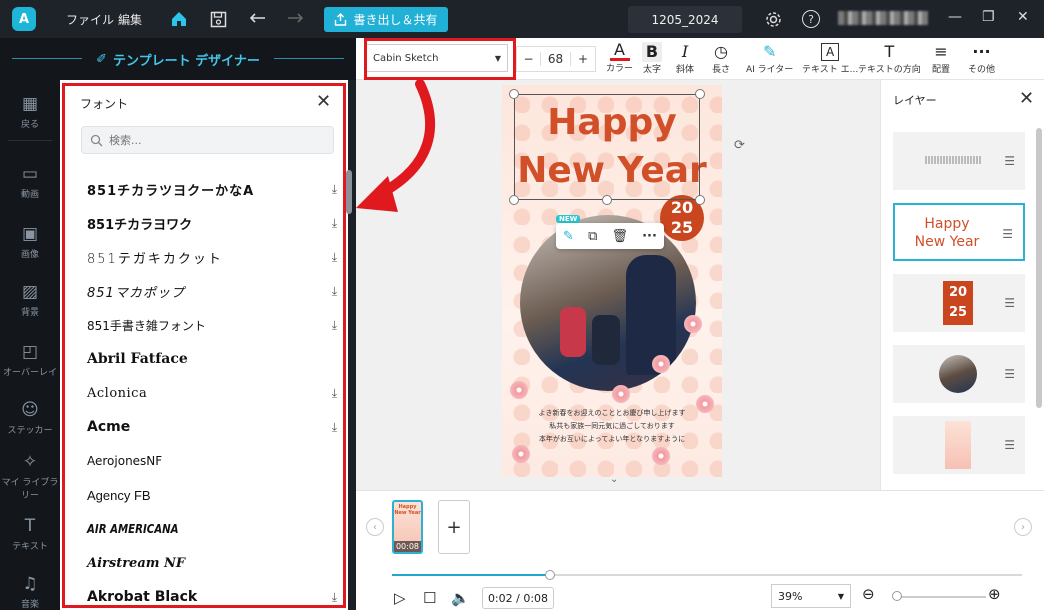 Image resolution: width=1044 pixels, height=610 pixels. I want to click on font-list-item: 851チカラヨワク ⤓, so click(212, 223).